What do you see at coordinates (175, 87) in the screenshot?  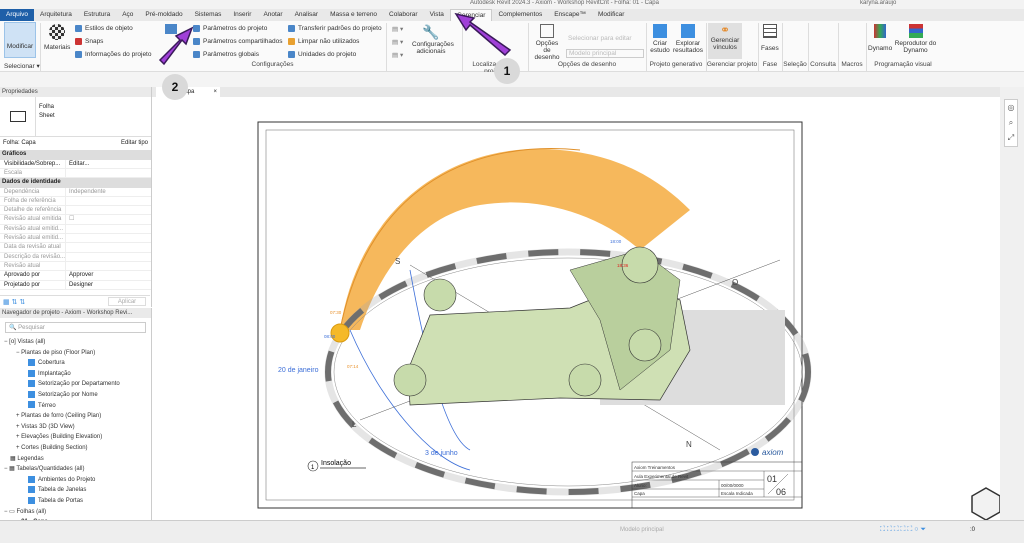 I see `callout-2: 2` at bounding box center [175, 87].